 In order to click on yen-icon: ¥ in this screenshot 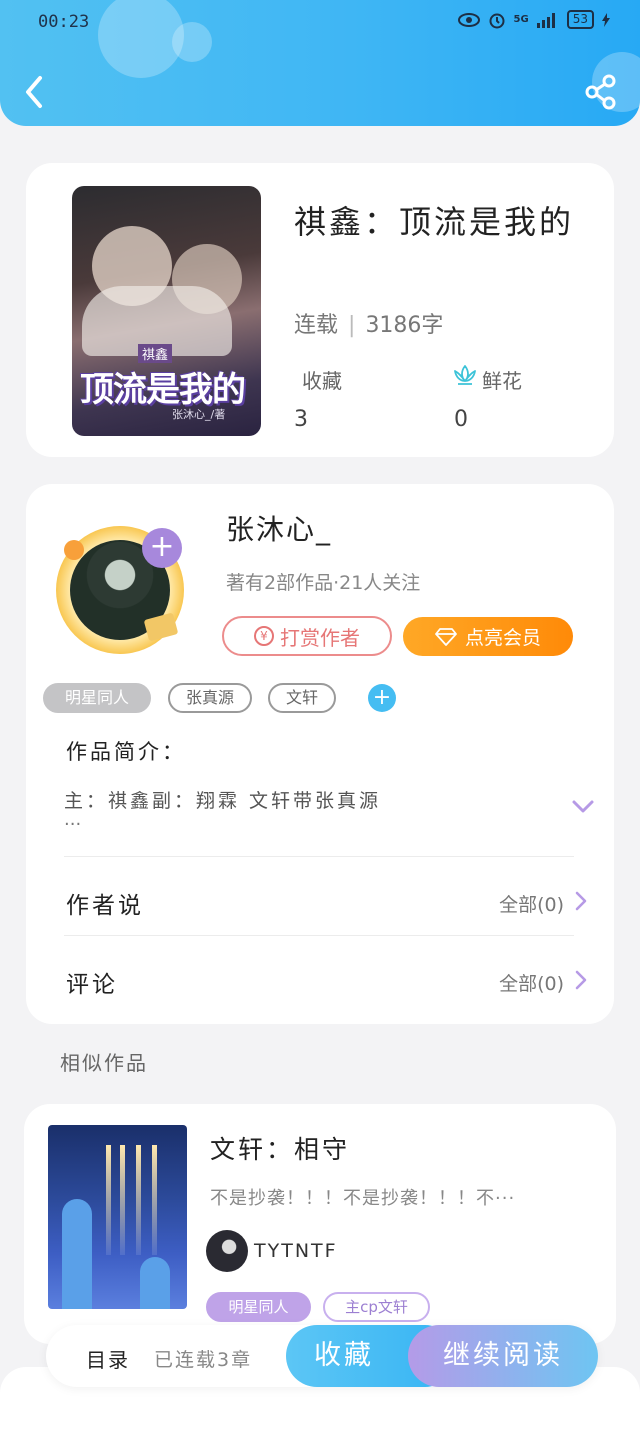, I will do `click(264, 636)`.